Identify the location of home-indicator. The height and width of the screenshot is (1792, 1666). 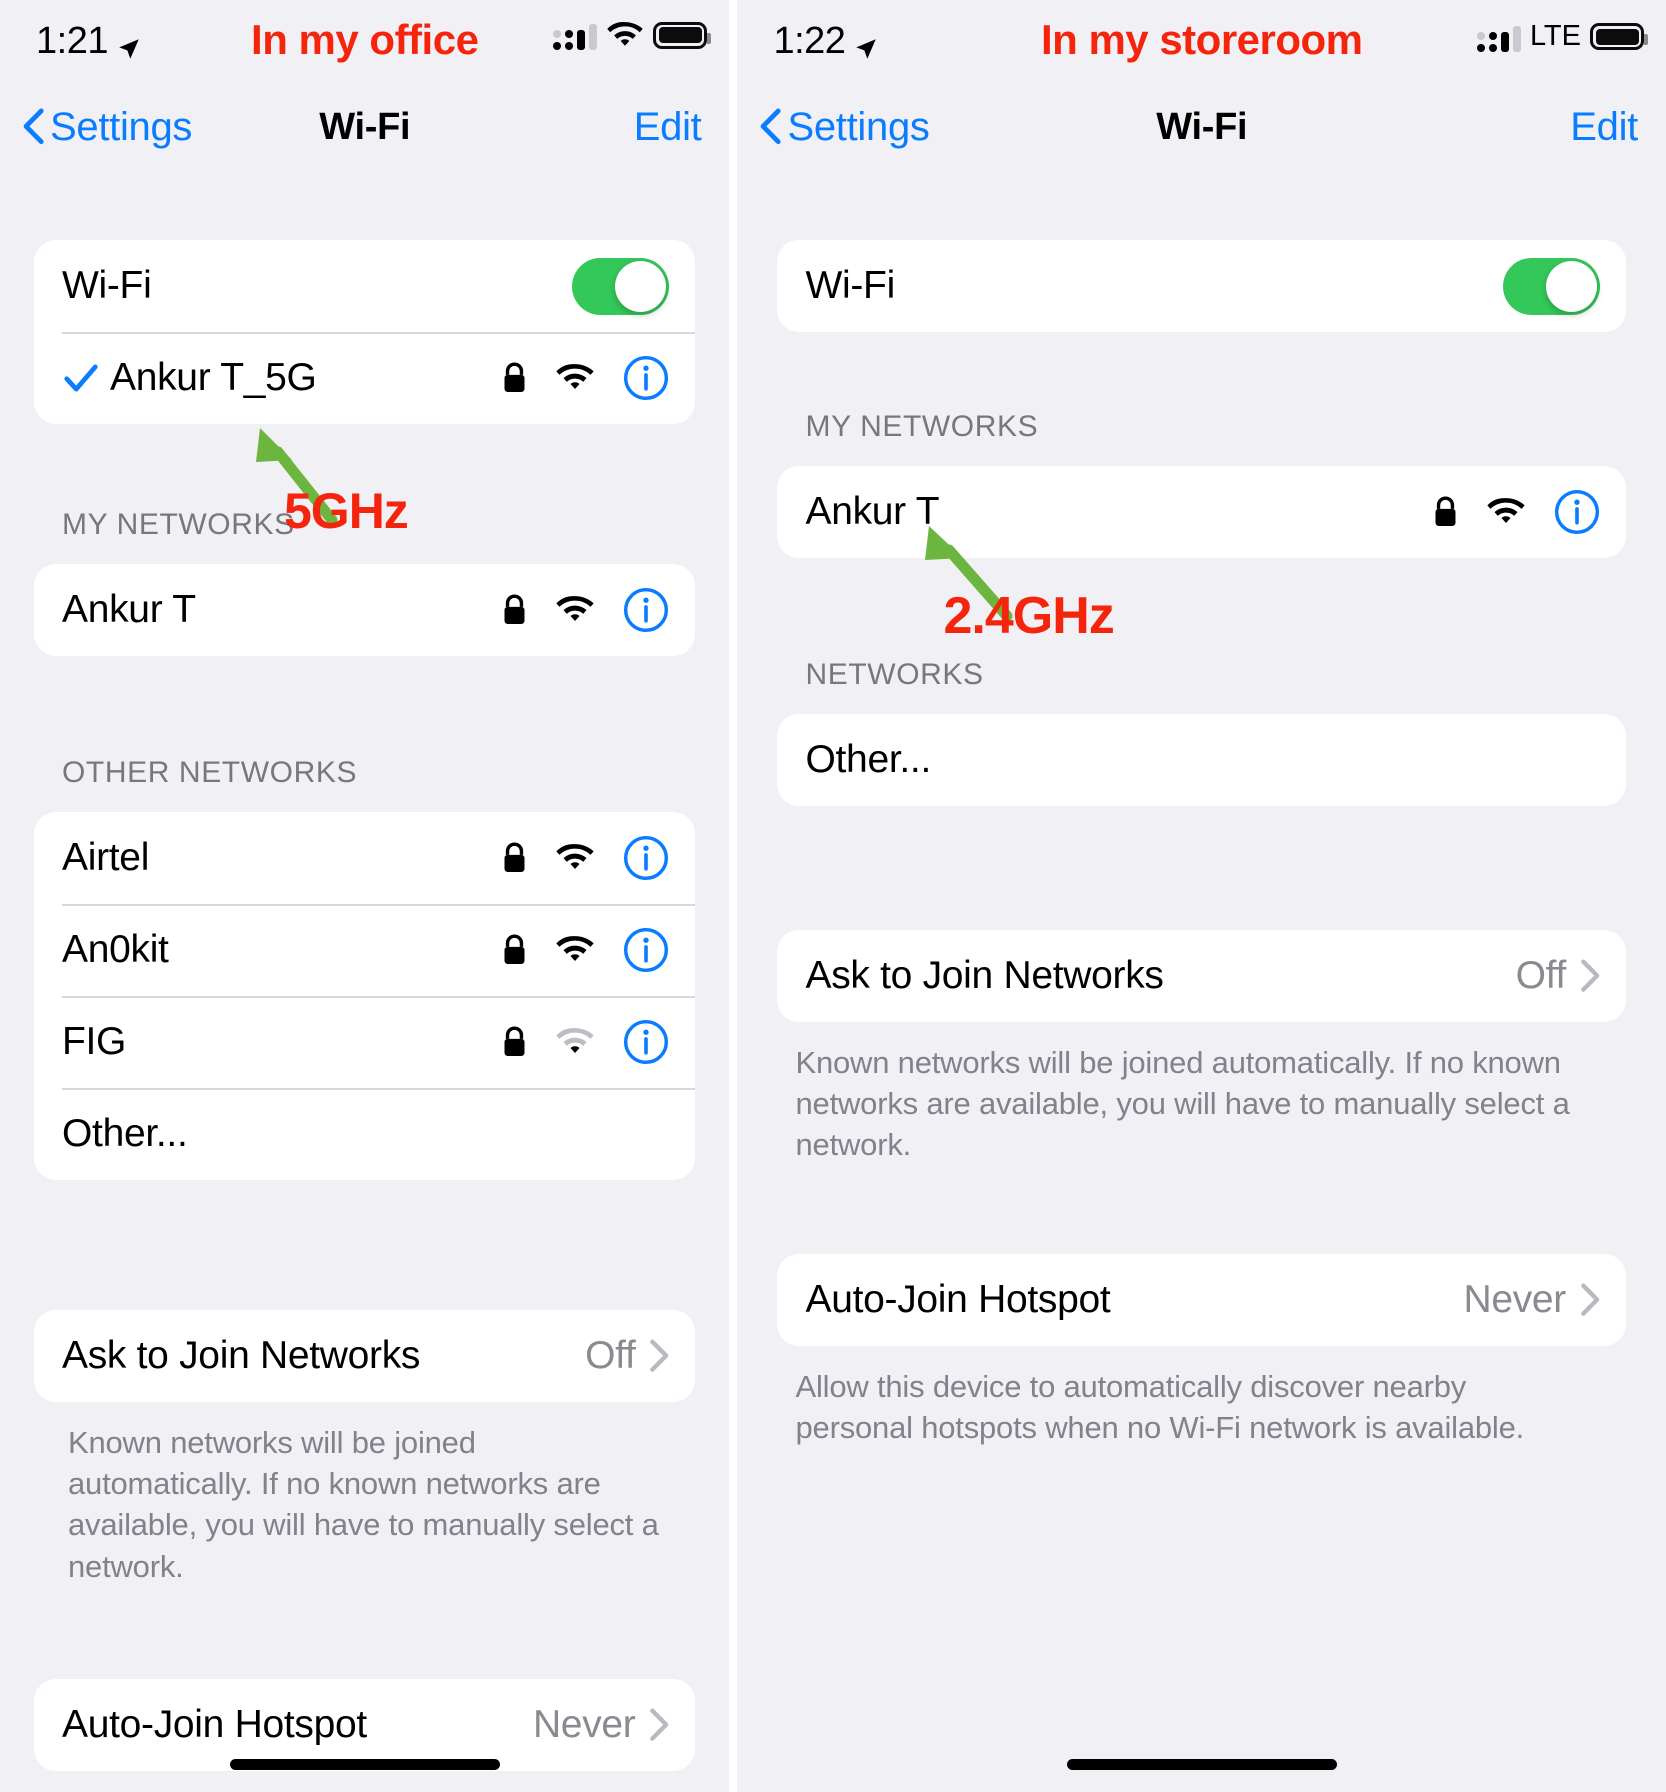
(364, 1764).